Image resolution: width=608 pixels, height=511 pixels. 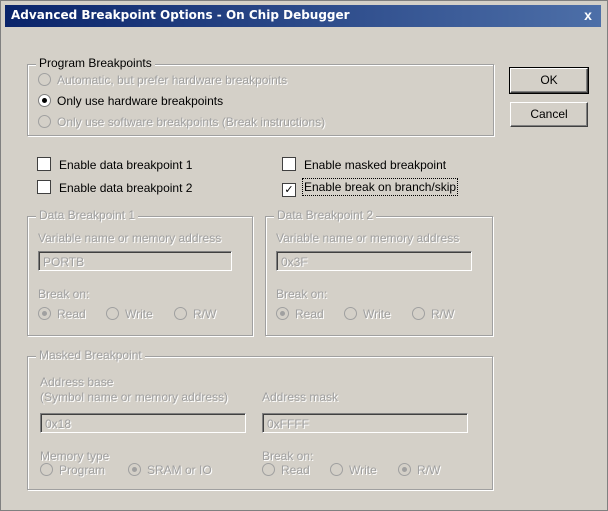 I want to click on memory-type-program-radio: Program, so click(x=72, y=470).